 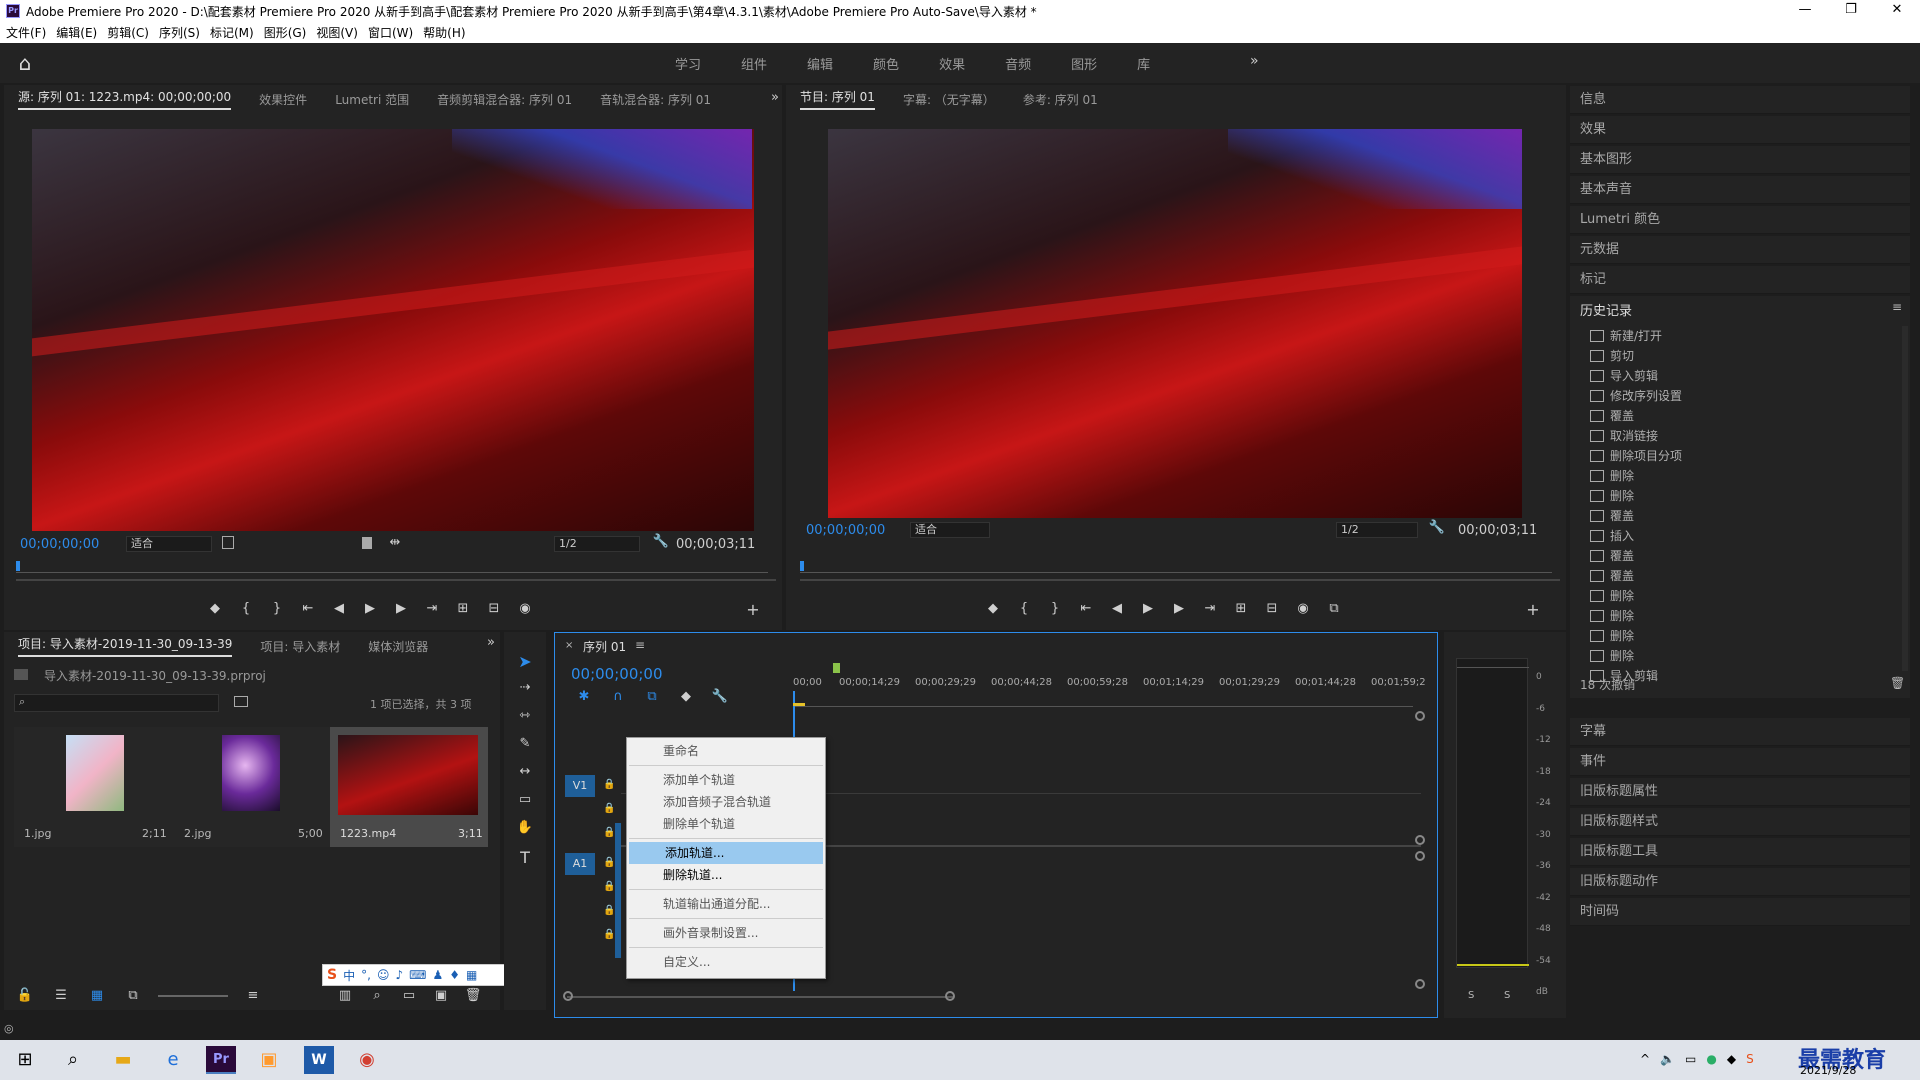 I want to click on solo-right-button: S, so click(x=1507, y=995).